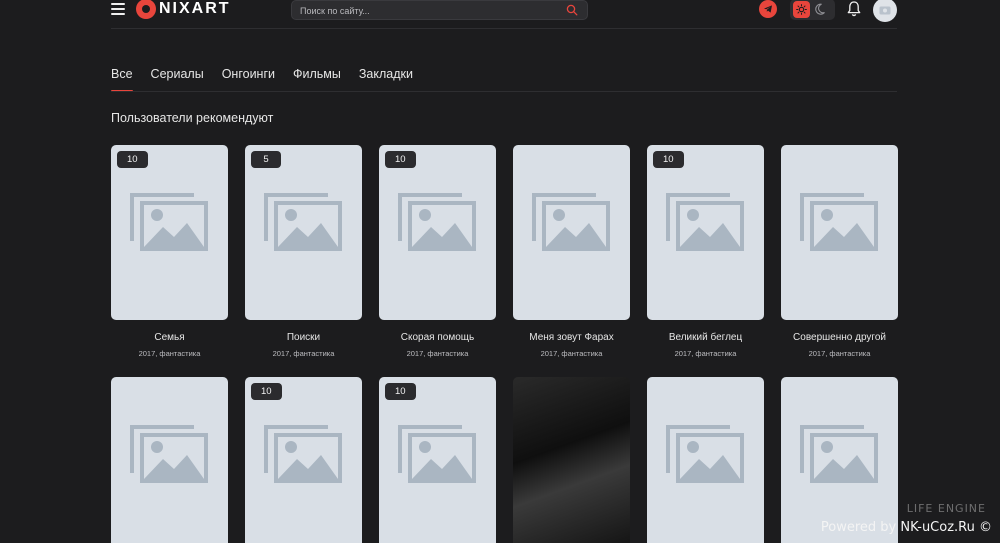 This screenshot has height=543, width=1000. I want to click on moon-icon, so click(822, 9).